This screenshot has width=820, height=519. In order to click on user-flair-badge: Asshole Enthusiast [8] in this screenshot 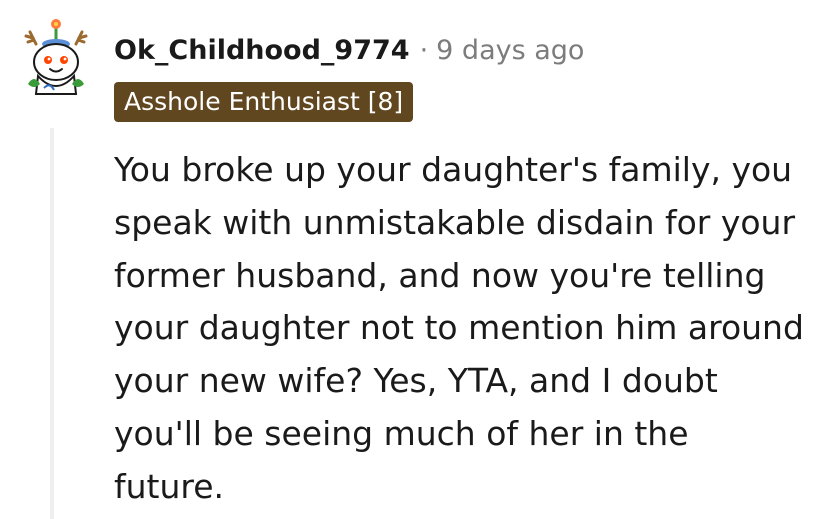, I will do `click(264, 102)`.